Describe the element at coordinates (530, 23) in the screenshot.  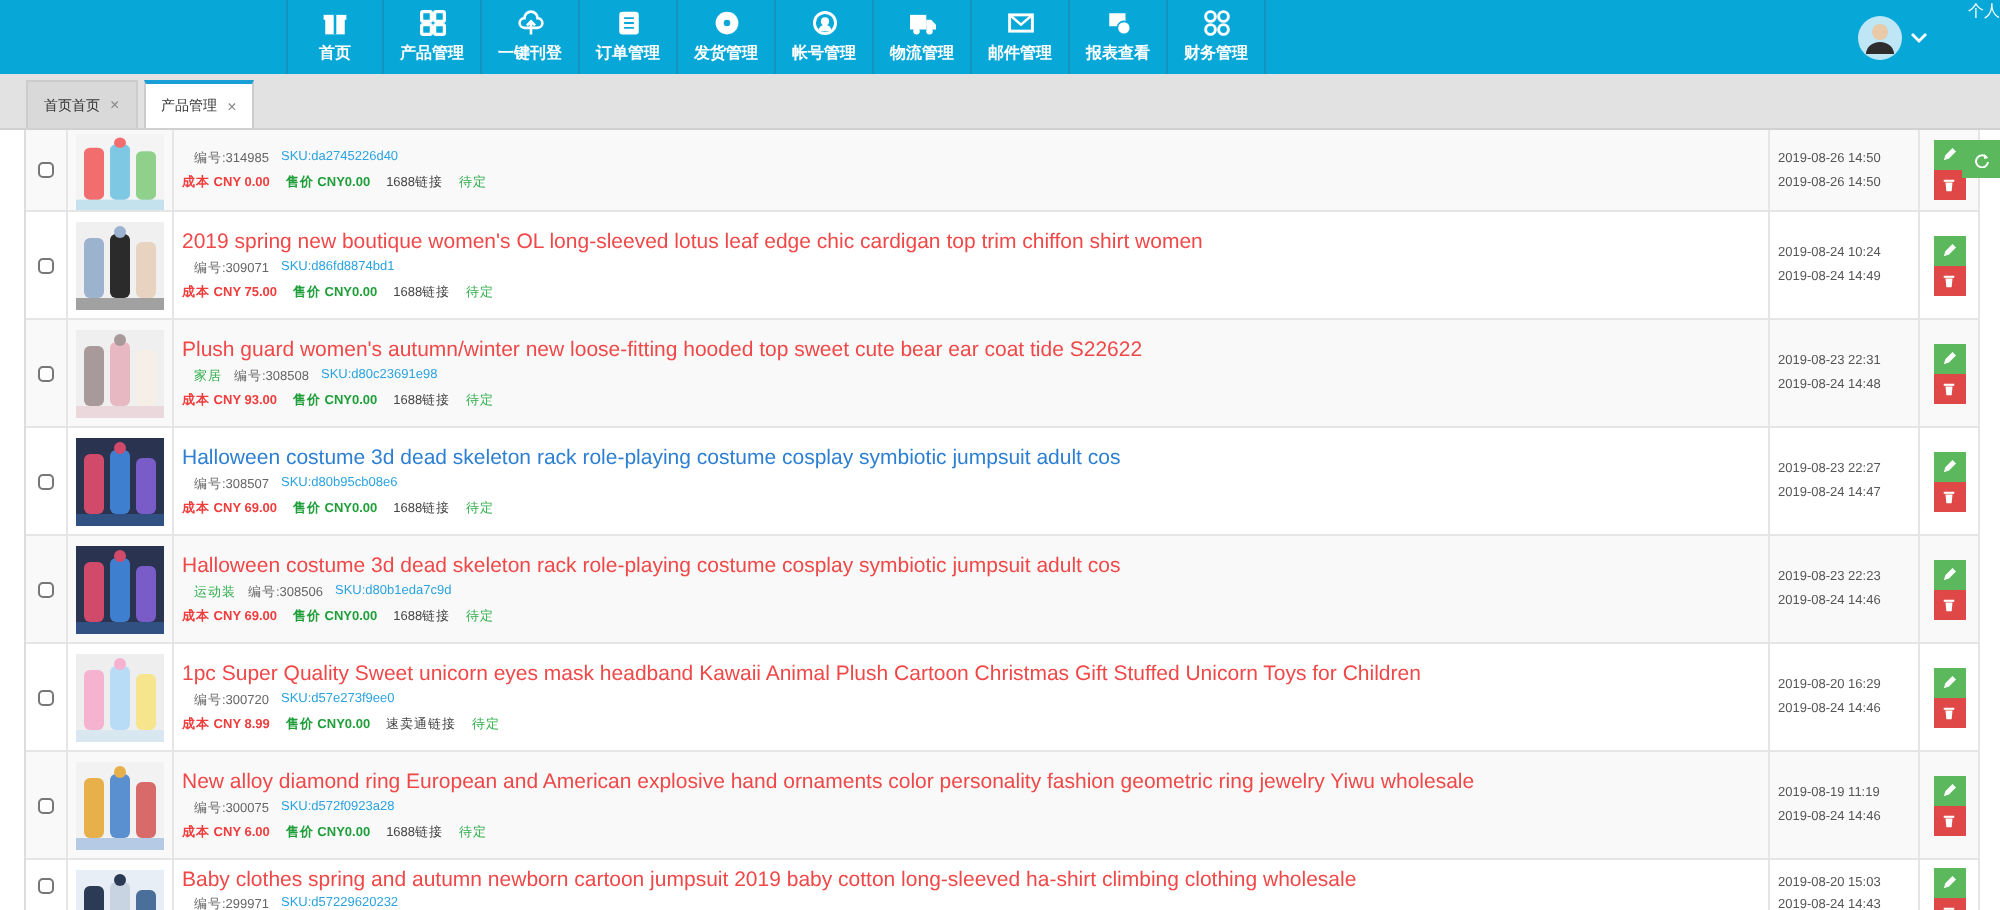
I see `cloud-upload-icon` at that location.